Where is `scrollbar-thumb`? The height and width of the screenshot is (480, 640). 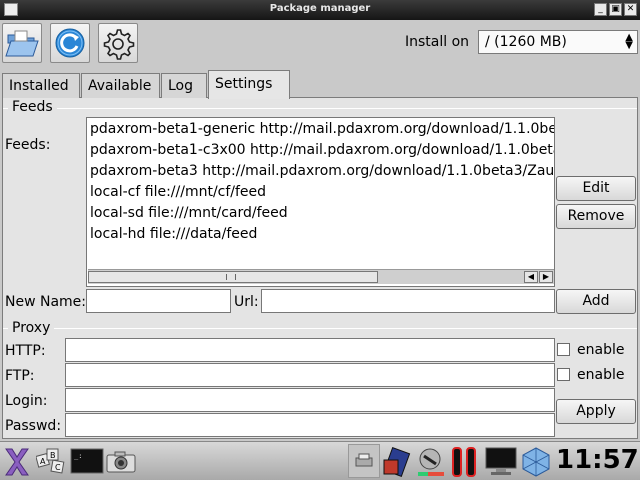 scrollbar-thumb is located at coordinates (233, 277).